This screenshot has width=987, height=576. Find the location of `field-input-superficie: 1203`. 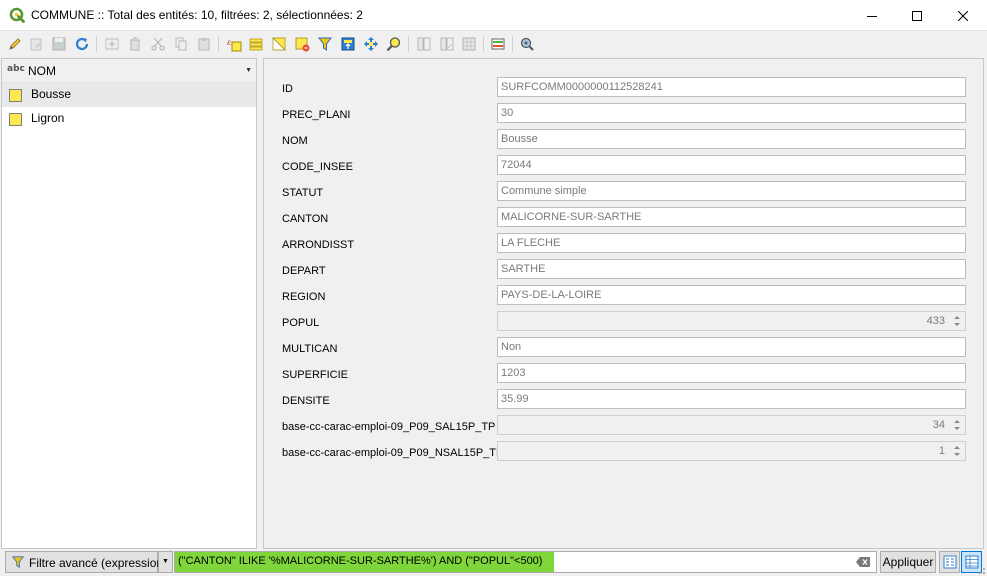

field-input-superficie: 1203 is located at coordinates (731, 373).